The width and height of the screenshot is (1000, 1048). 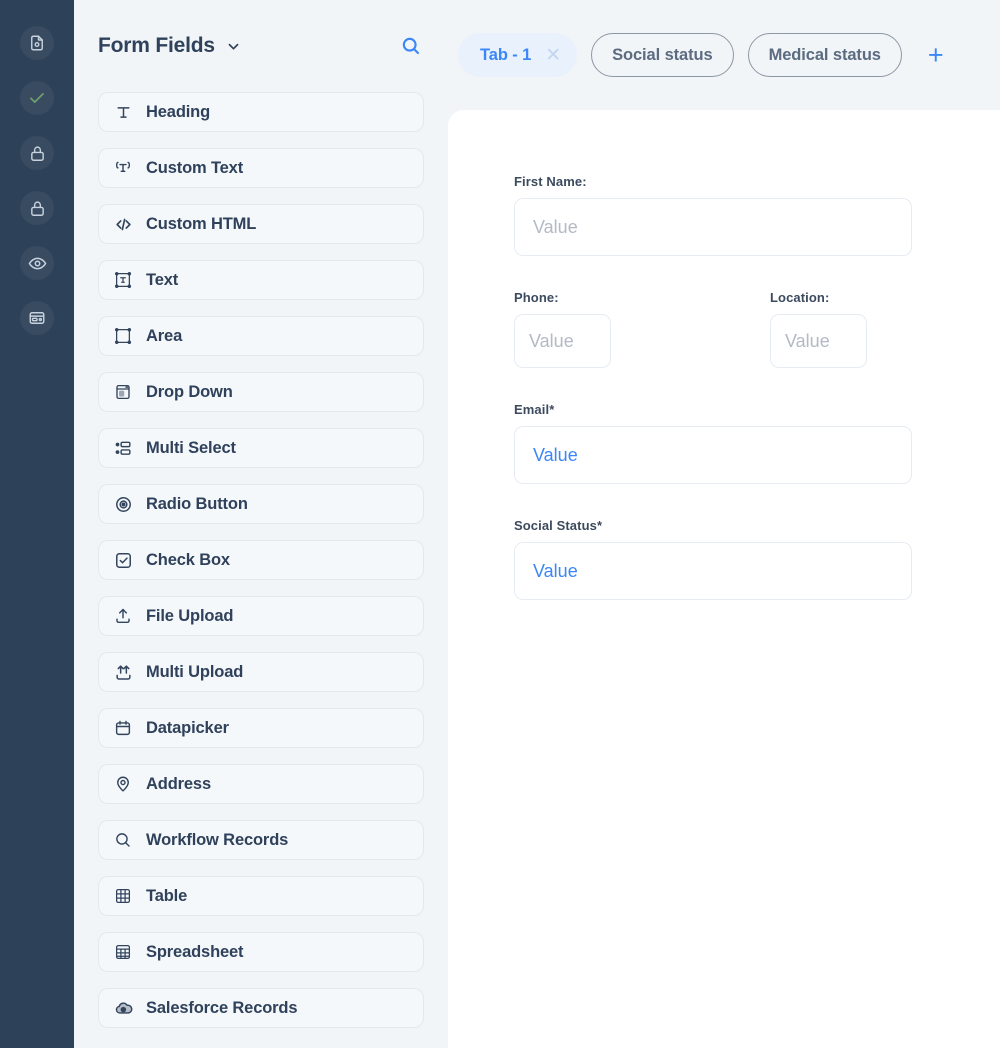 I want to click on field-social-status: Social Status* Value, so click(x=757, y=559).